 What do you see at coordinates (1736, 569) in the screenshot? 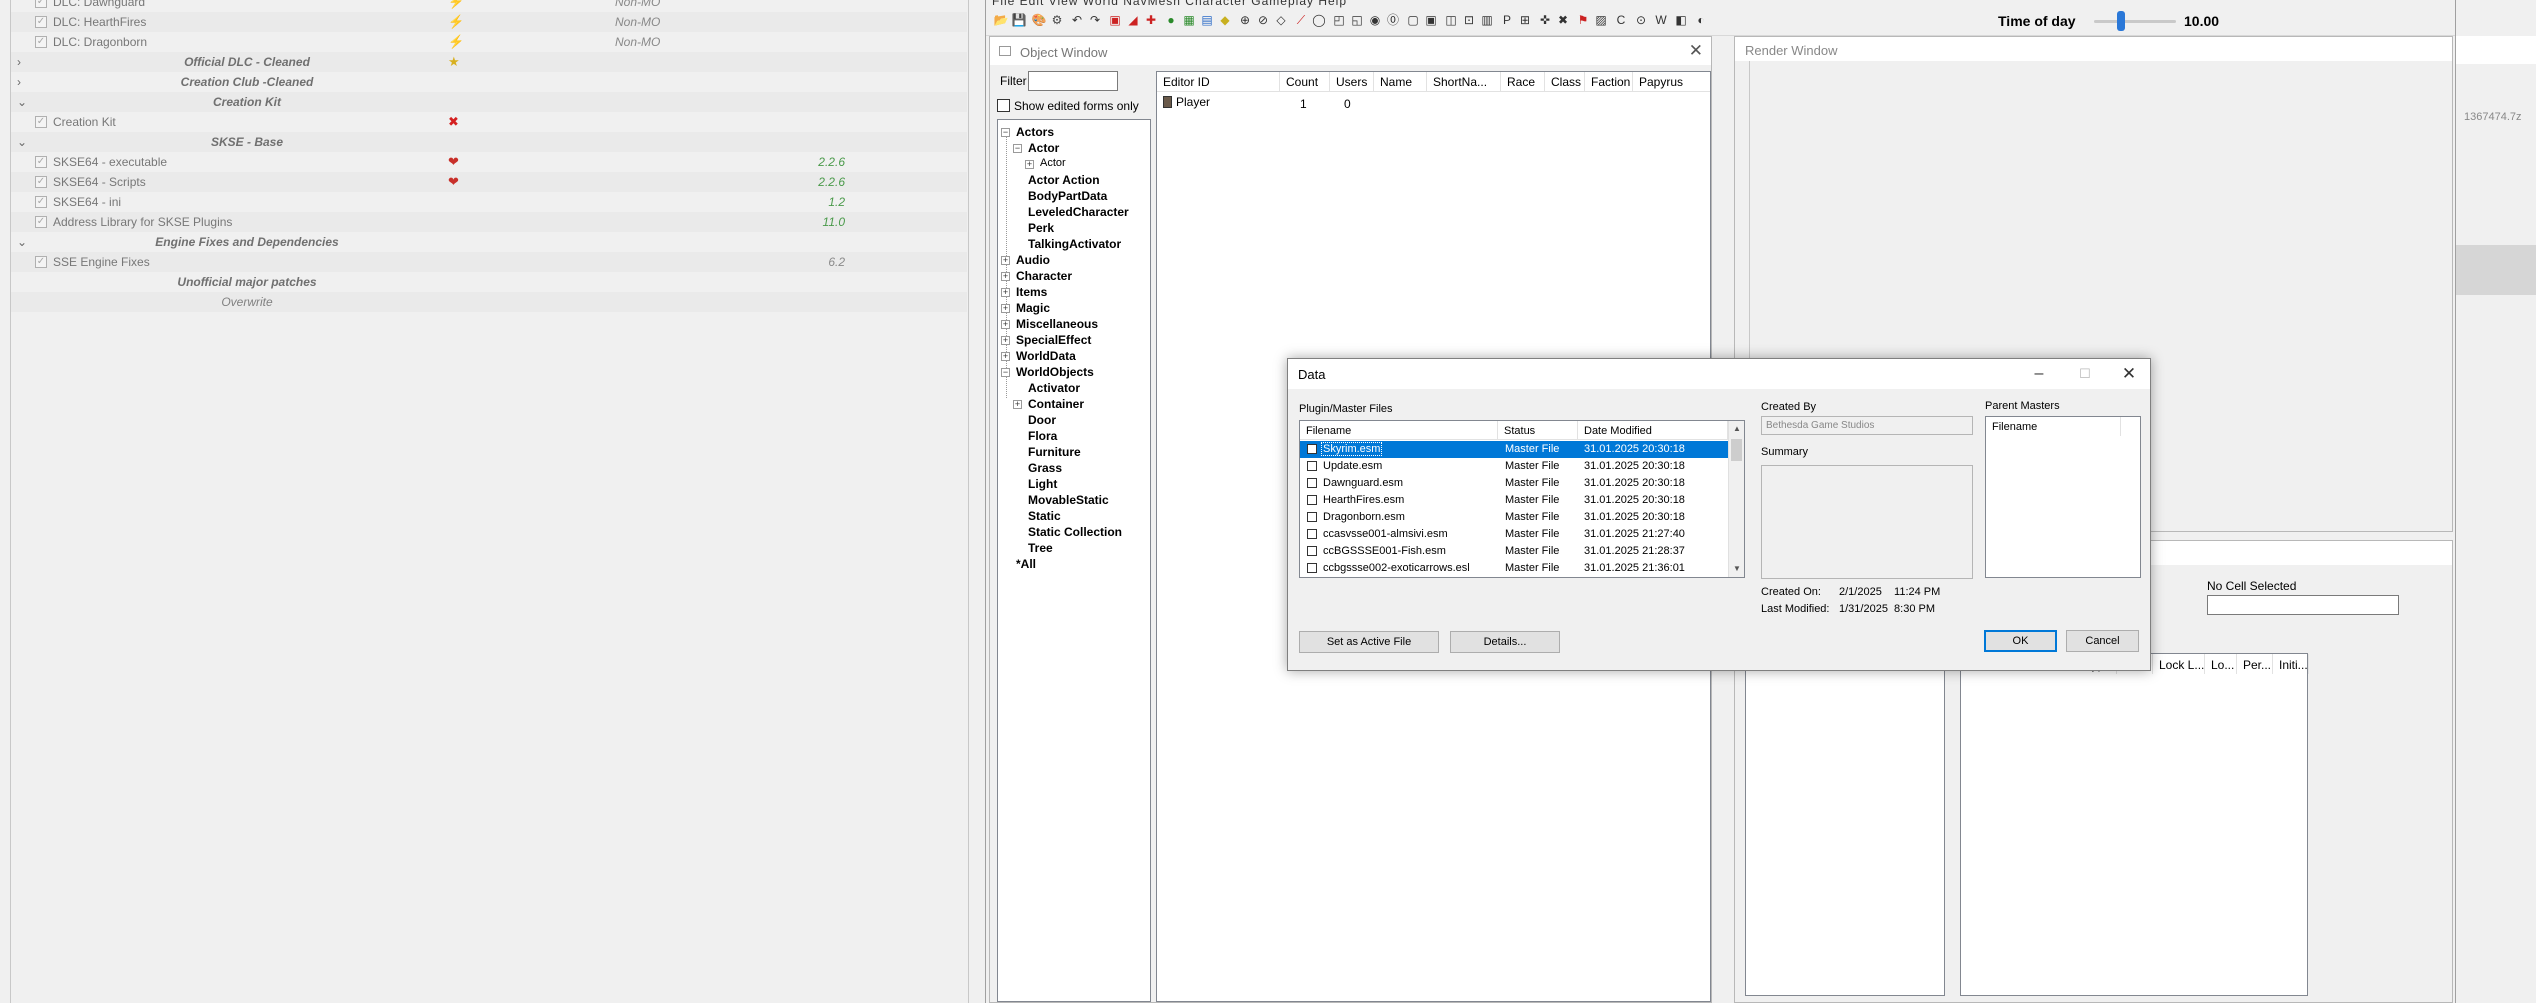
I see `scroll-down-icon: ▼` at bounding box center [1736, 569].